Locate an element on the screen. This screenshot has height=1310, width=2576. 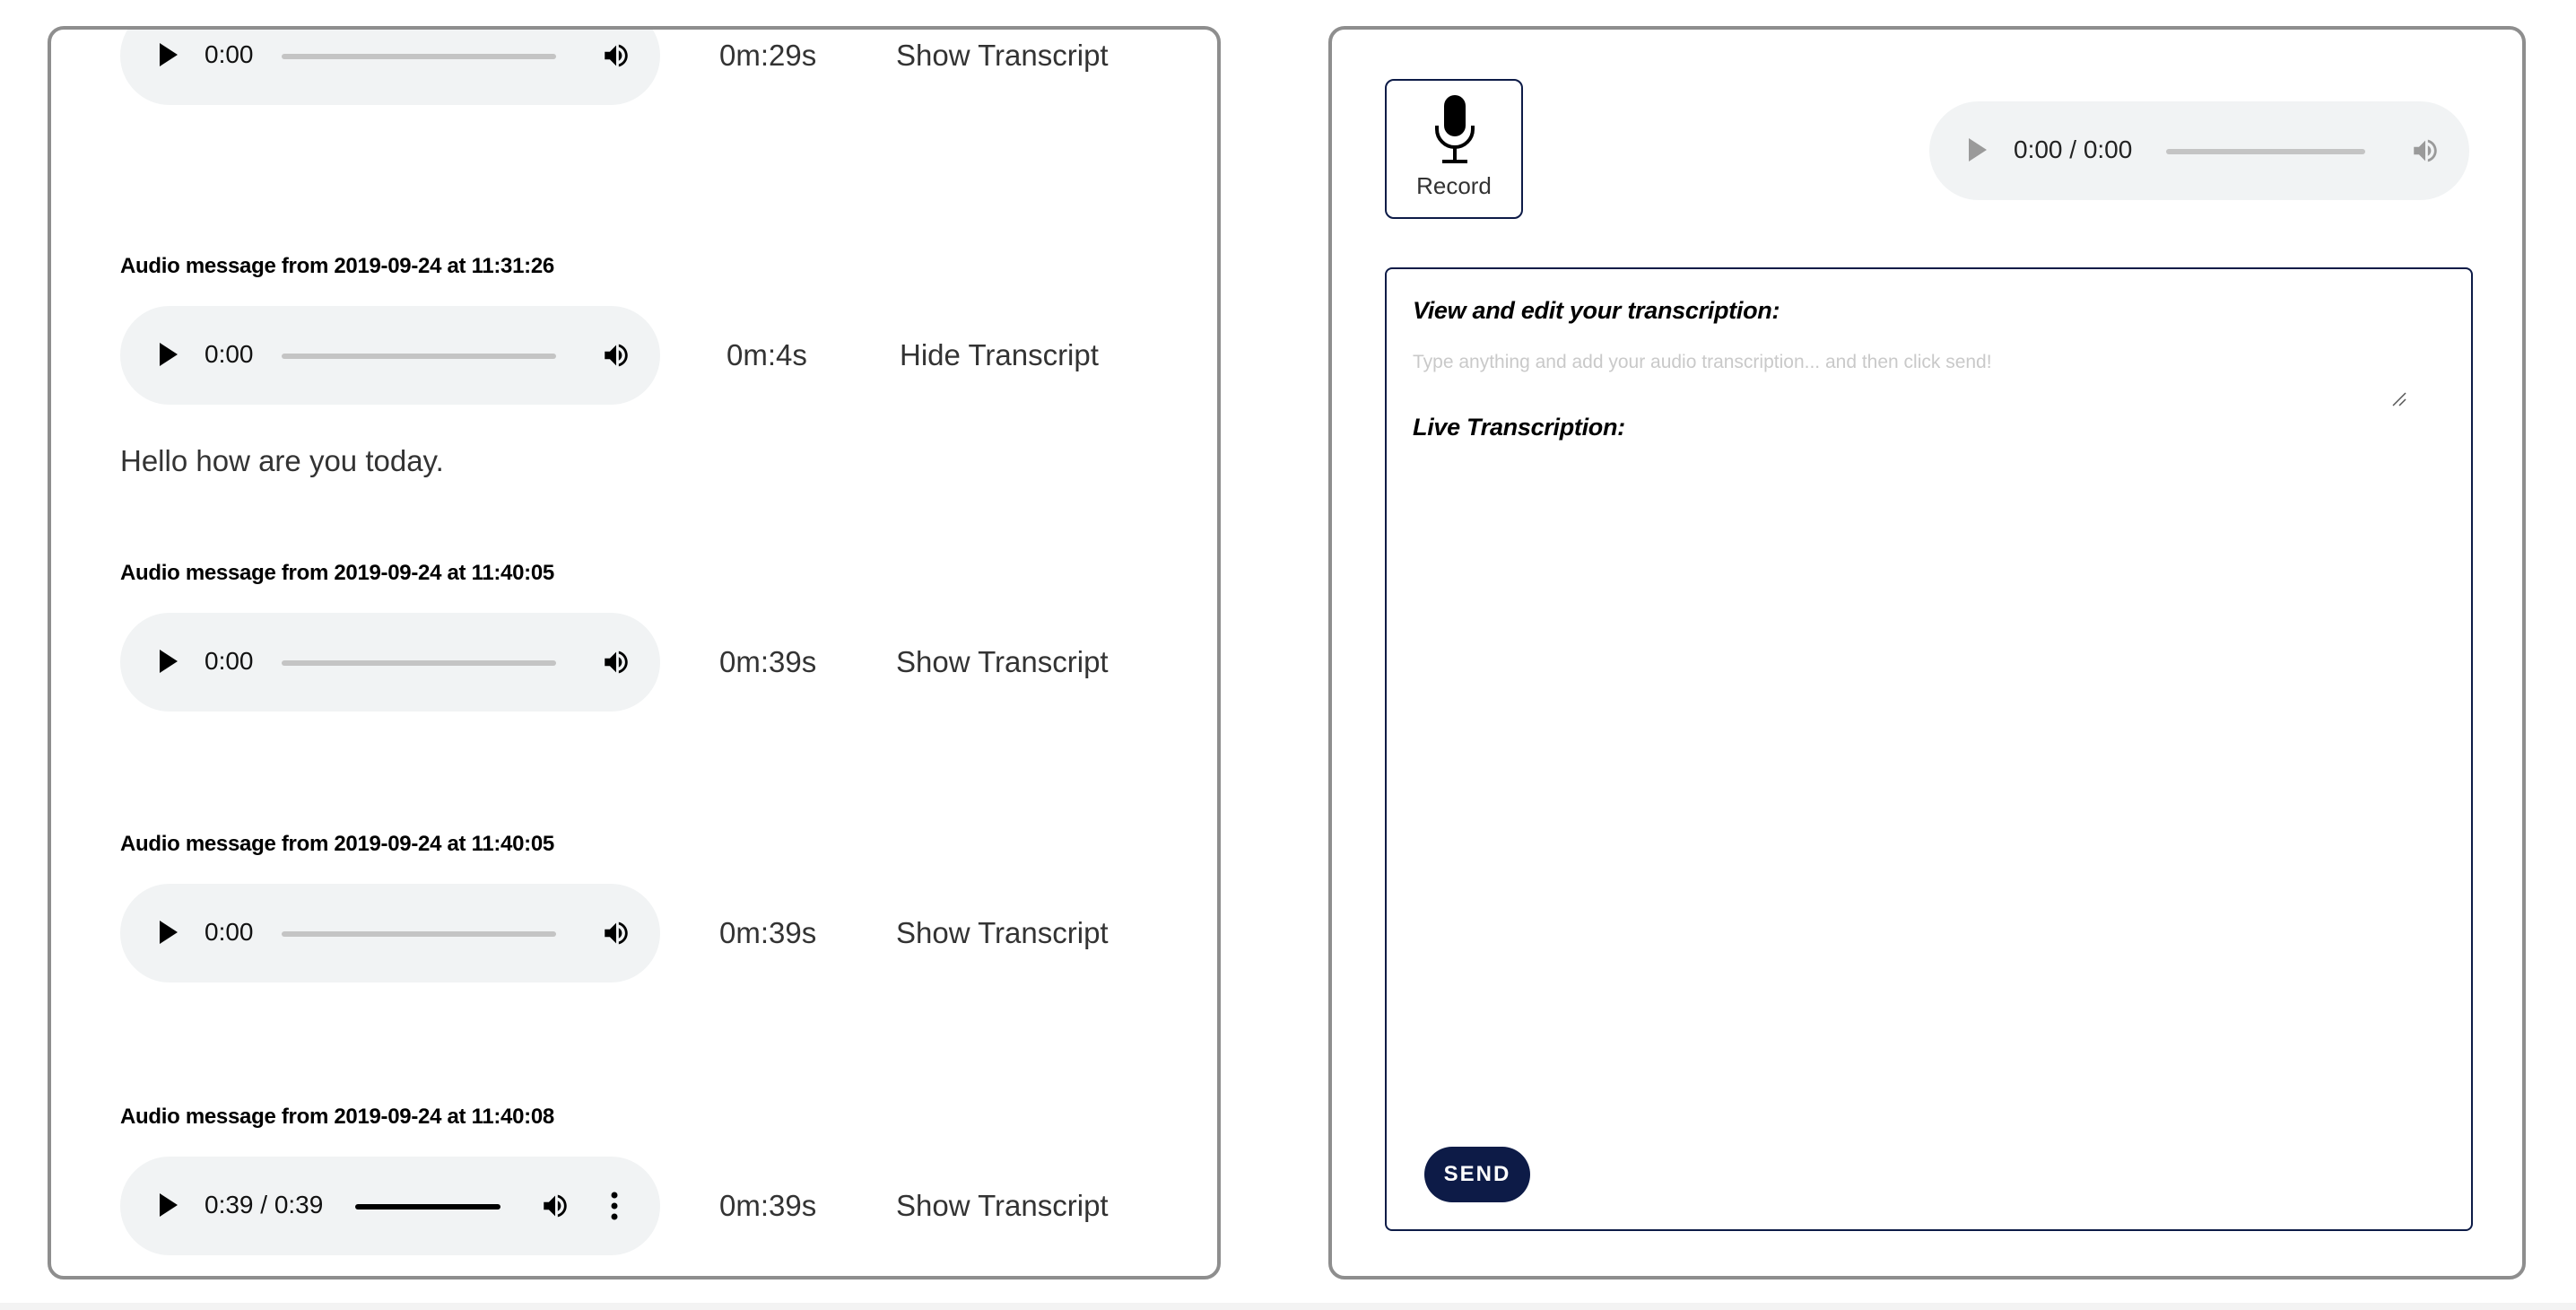
page-bottom-strip is located at coordinates (1288, 1307).